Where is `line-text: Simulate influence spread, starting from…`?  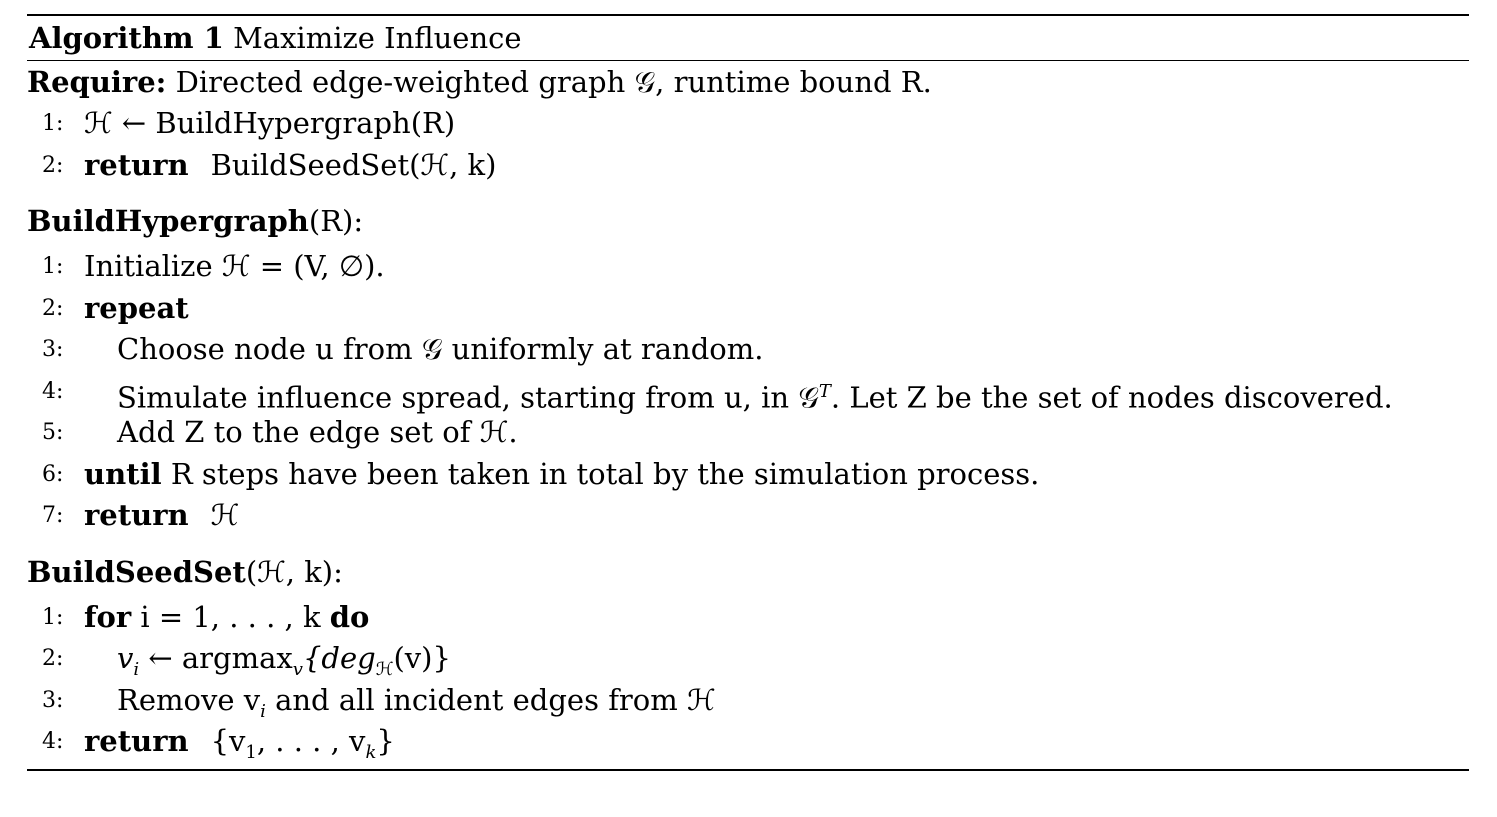
line-text: Simulate influence spread, starting from… is located at coordinates (468, 397).